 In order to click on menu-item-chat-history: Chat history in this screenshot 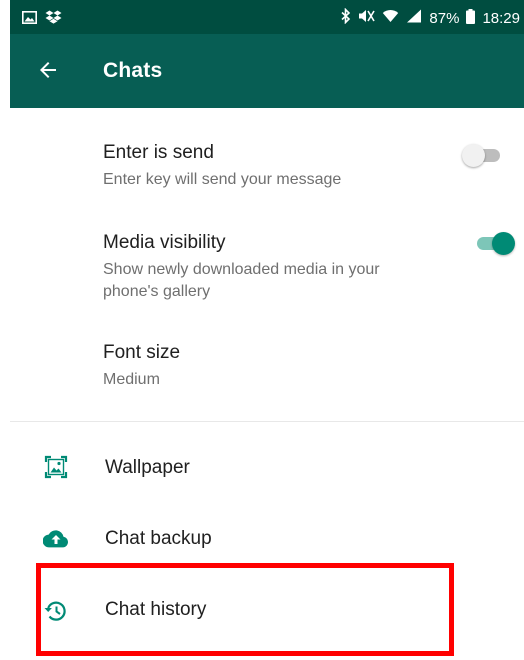, I will do `click(267, 611)`.